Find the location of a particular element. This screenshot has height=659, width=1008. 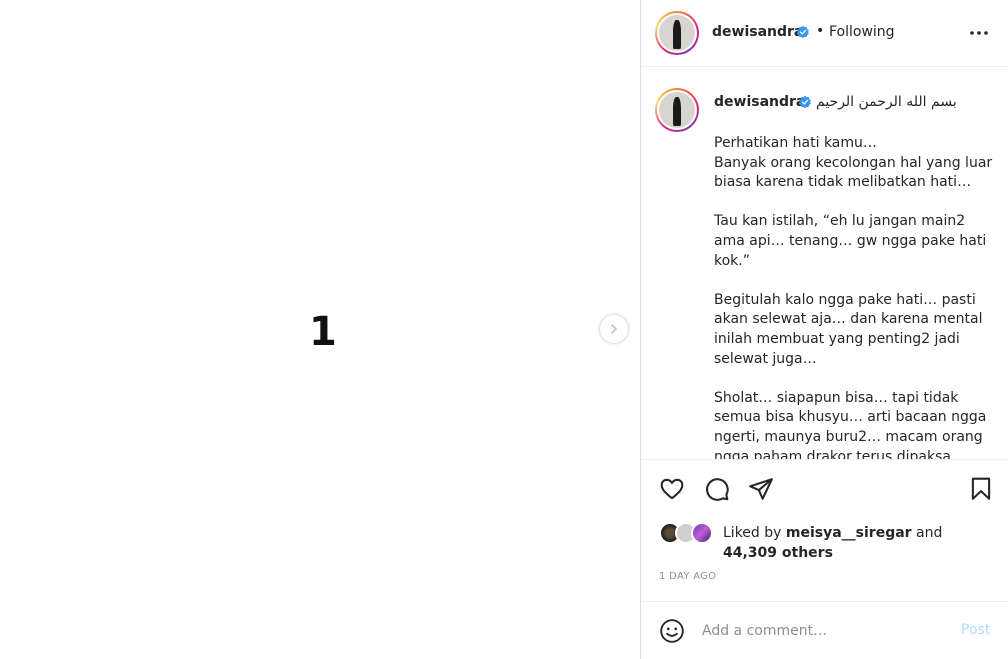

chevron-right-icon is located at coordinates (614, 329).